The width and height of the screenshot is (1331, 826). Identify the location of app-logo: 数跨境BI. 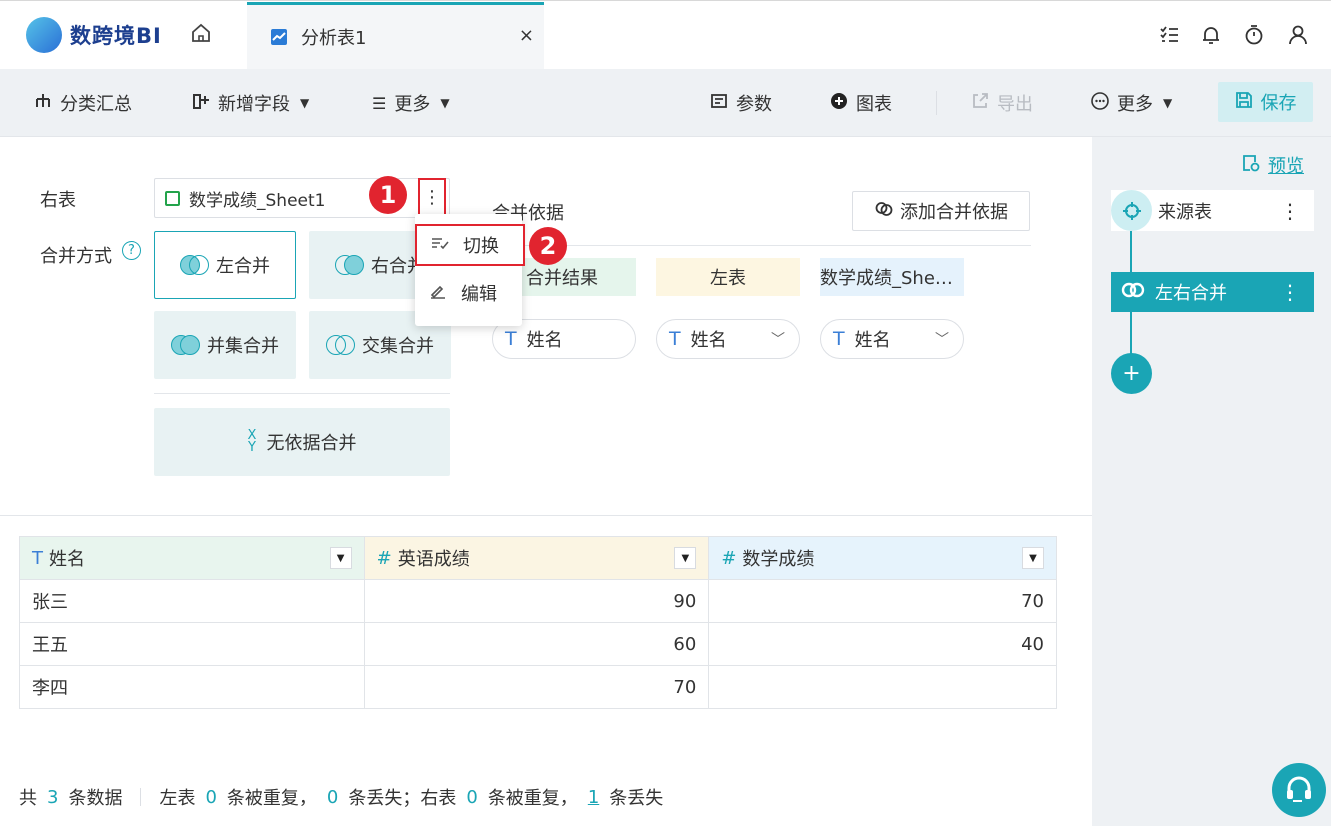
(96, 35).